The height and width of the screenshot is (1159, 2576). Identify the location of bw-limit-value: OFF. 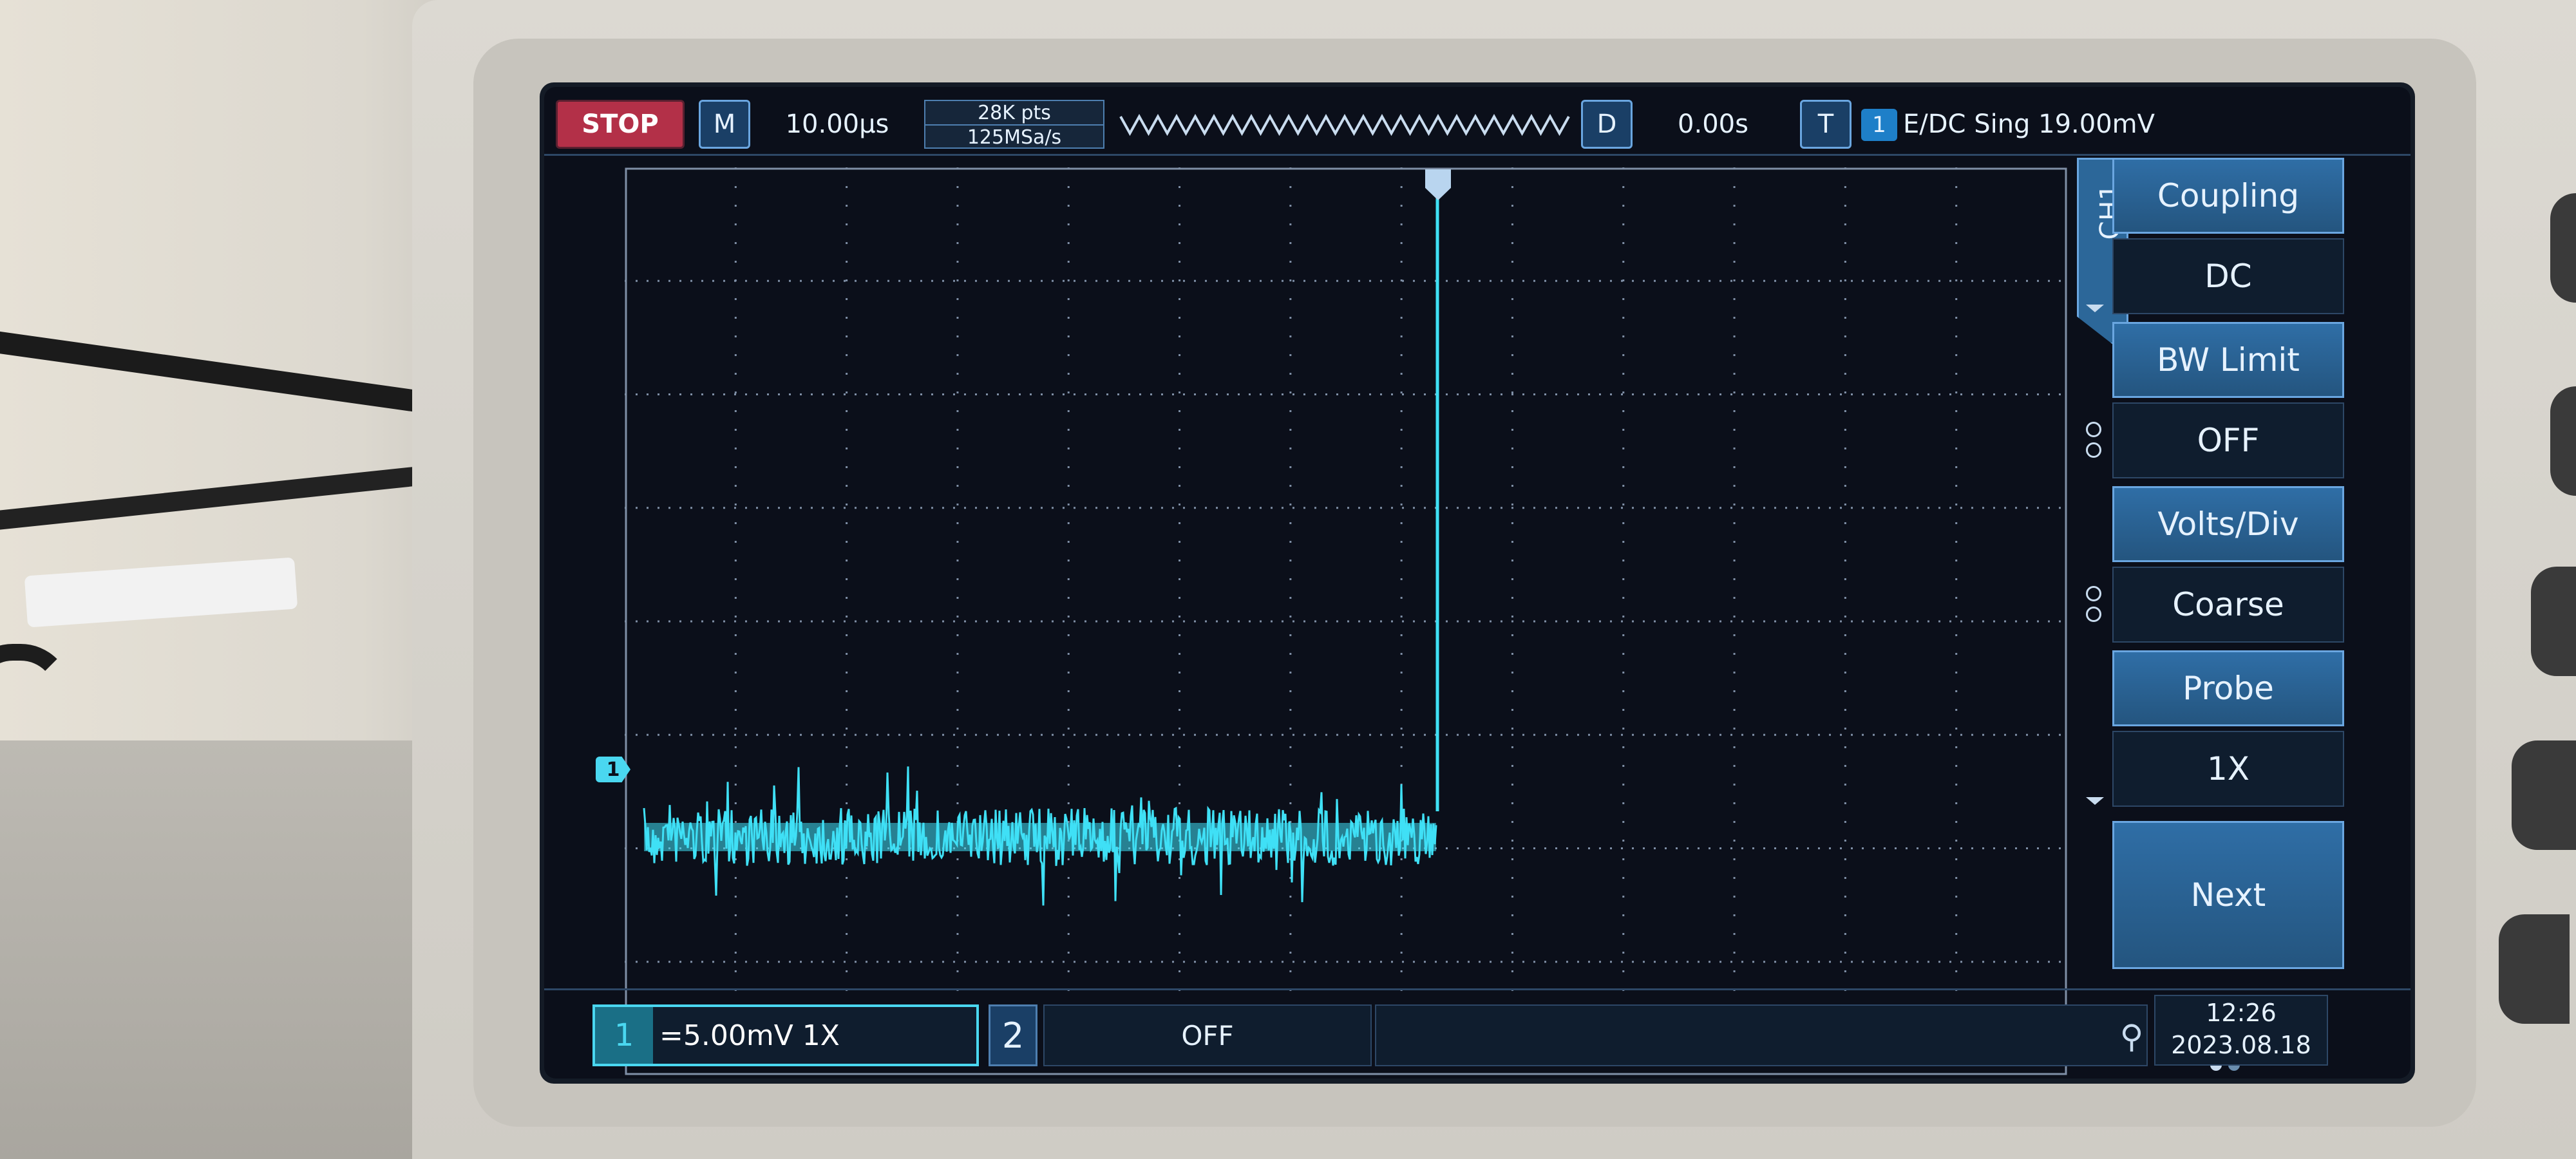
(2228, 440).